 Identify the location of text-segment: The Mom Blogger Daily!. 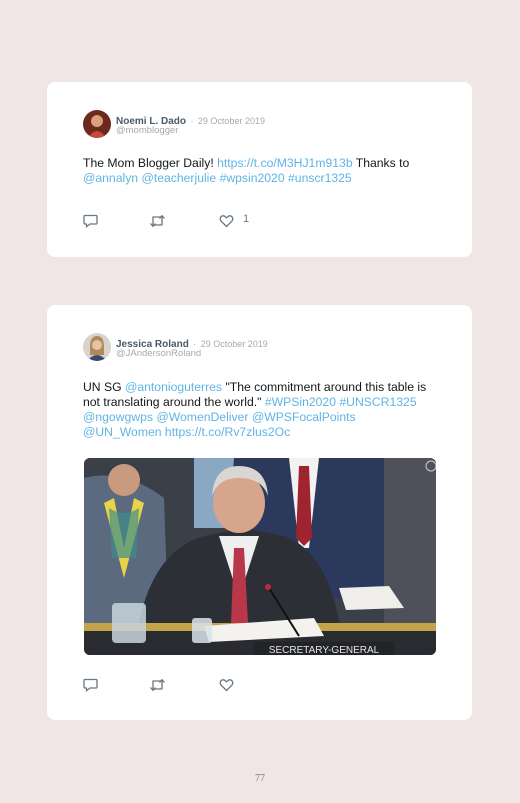
(150, 163).